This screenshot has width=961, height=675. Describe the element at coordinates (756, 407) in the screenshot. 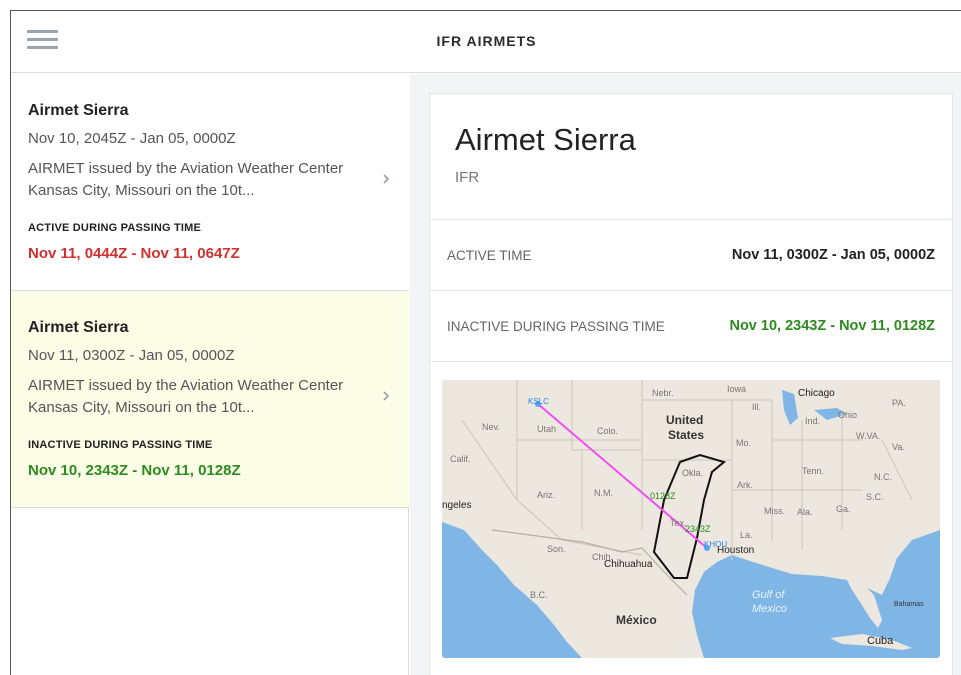

I see `map-label: Ill.` at that location.